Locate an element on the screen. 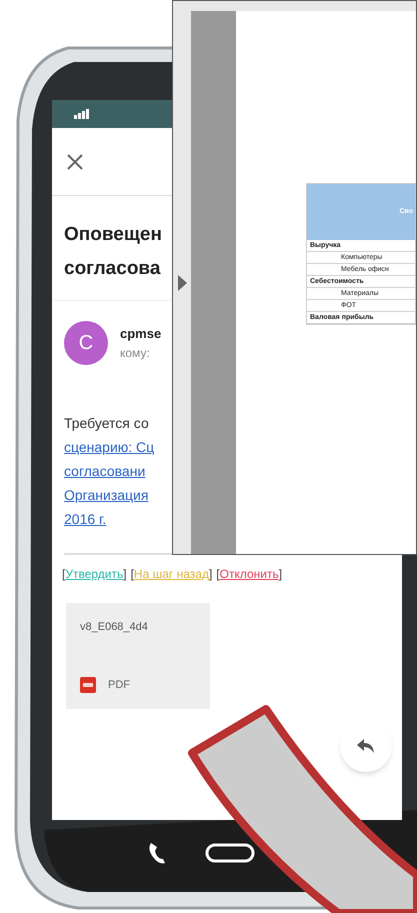 The width and height of the screenshot is (417, 913). attachment-card: v8_E068_4d4 PDF is located at coordinates (138, 656).